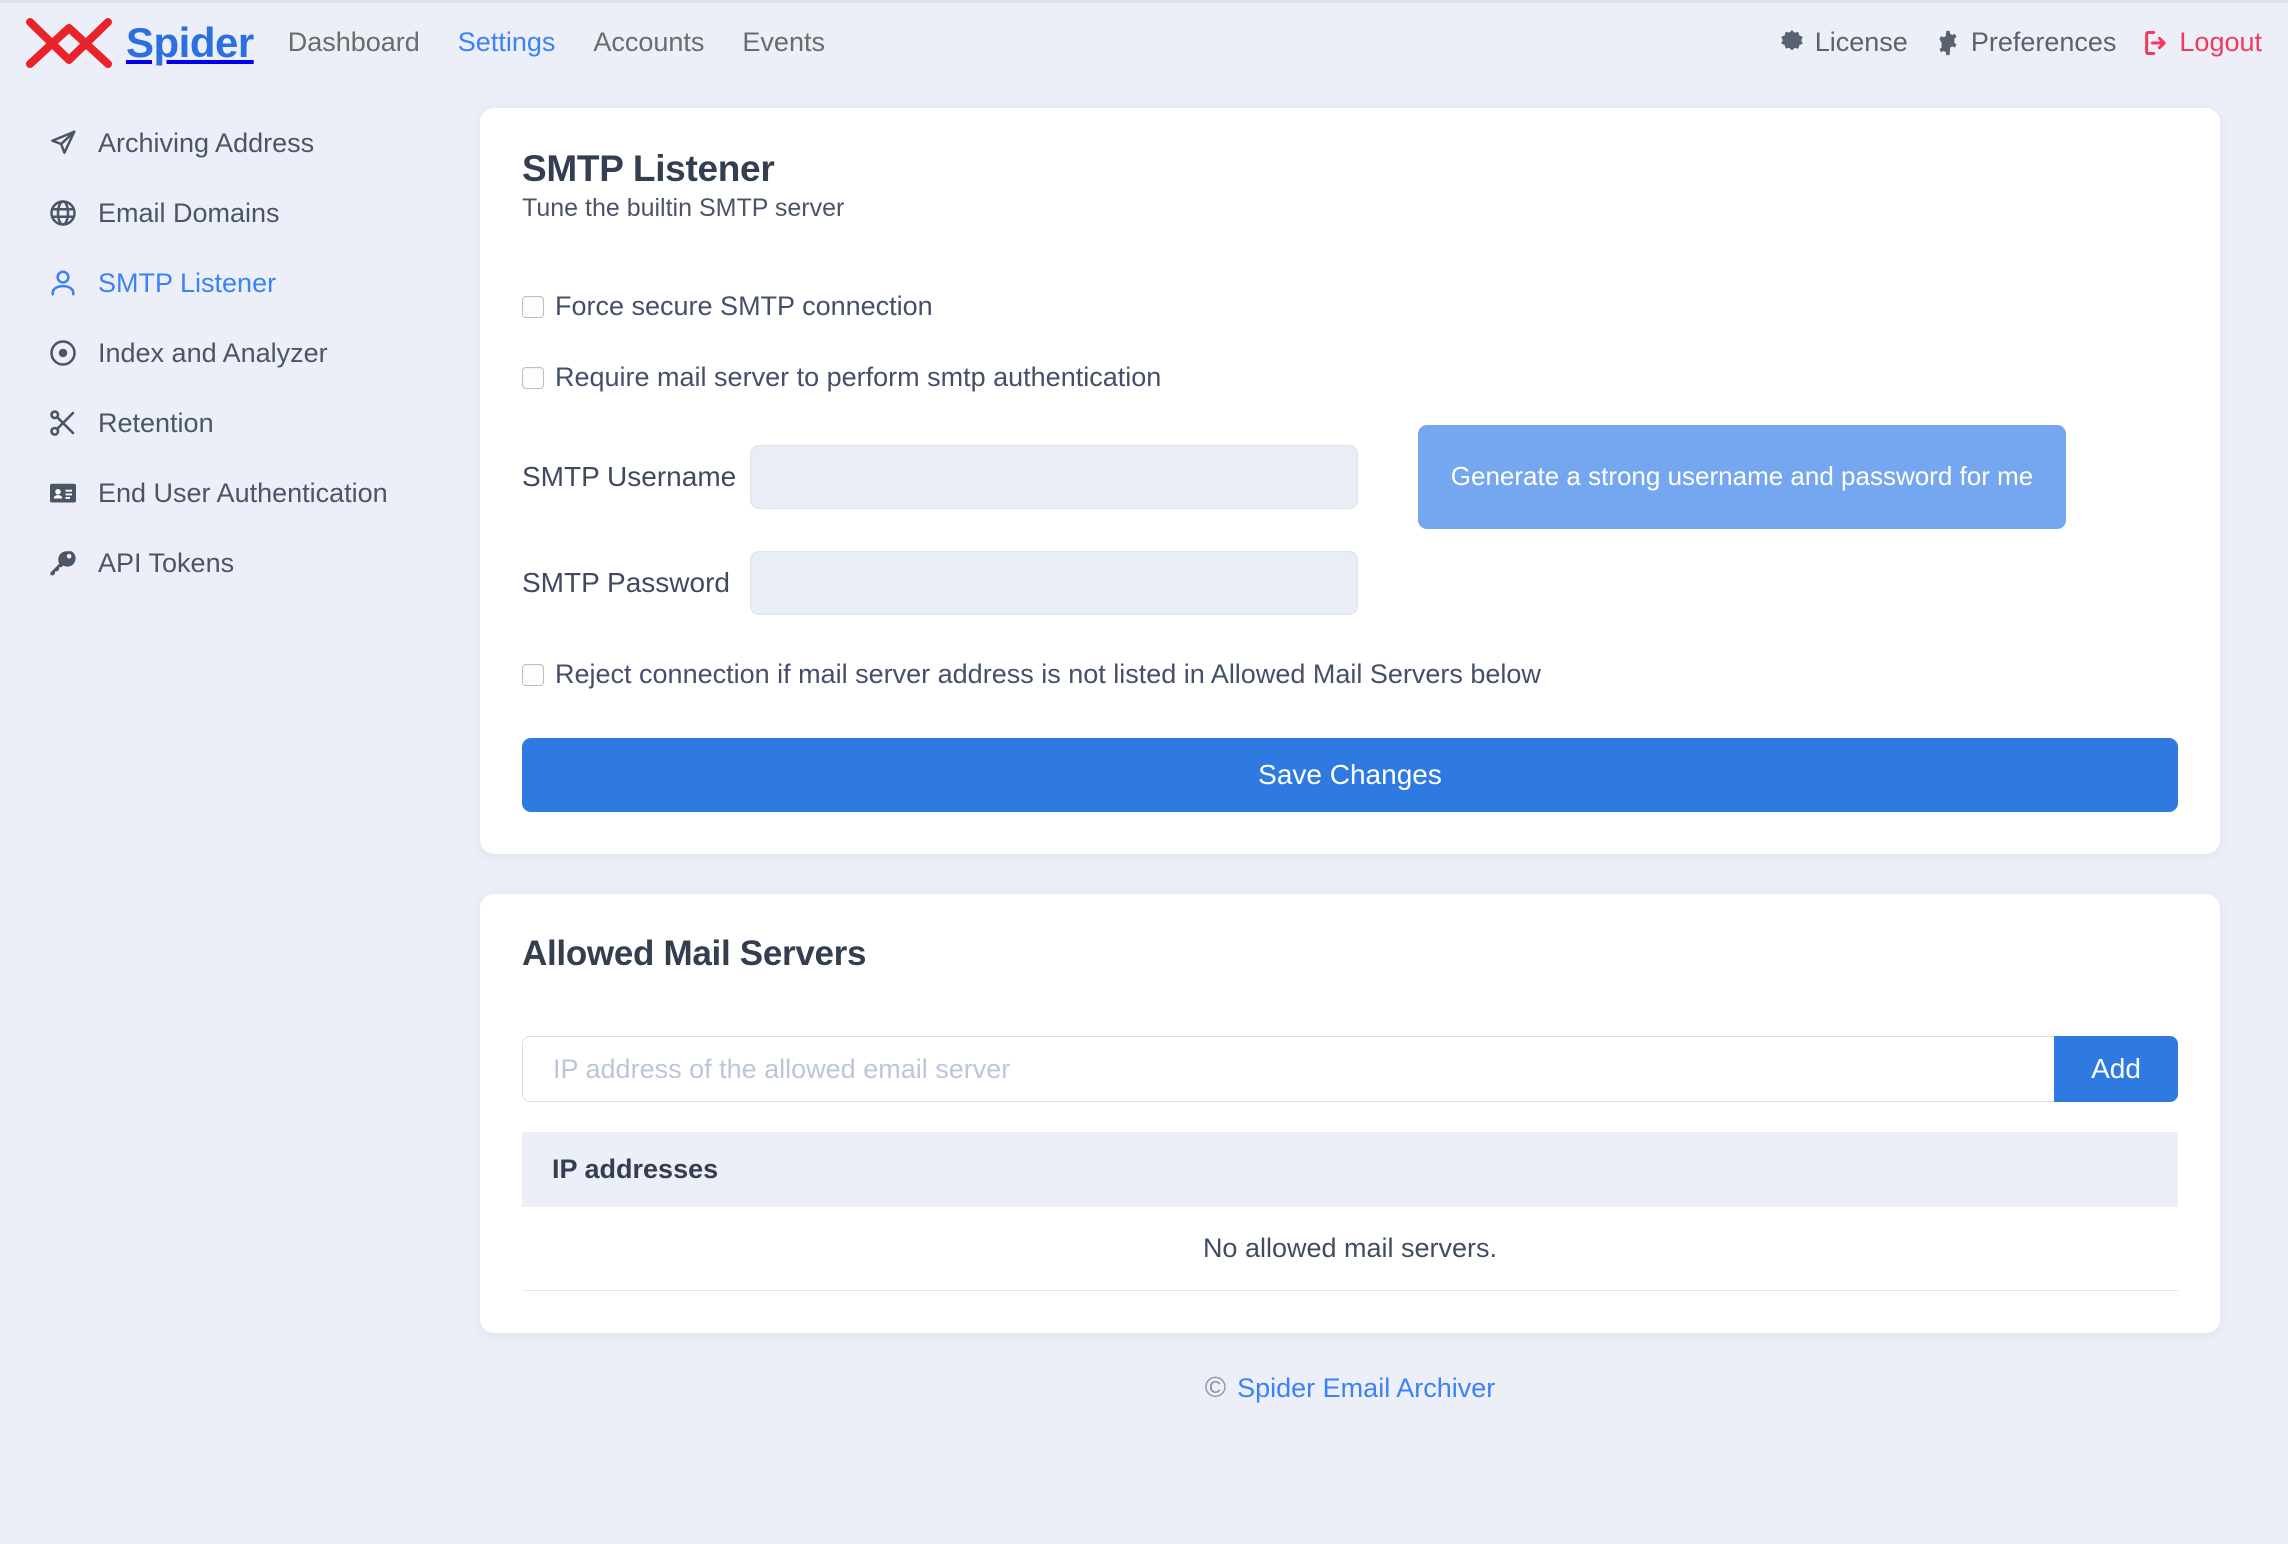 The height and width of the screenshot is (1544, 2288). I want to click on force-secure-smtp-row: Force secure SMTP connection, so click(1350, 306).